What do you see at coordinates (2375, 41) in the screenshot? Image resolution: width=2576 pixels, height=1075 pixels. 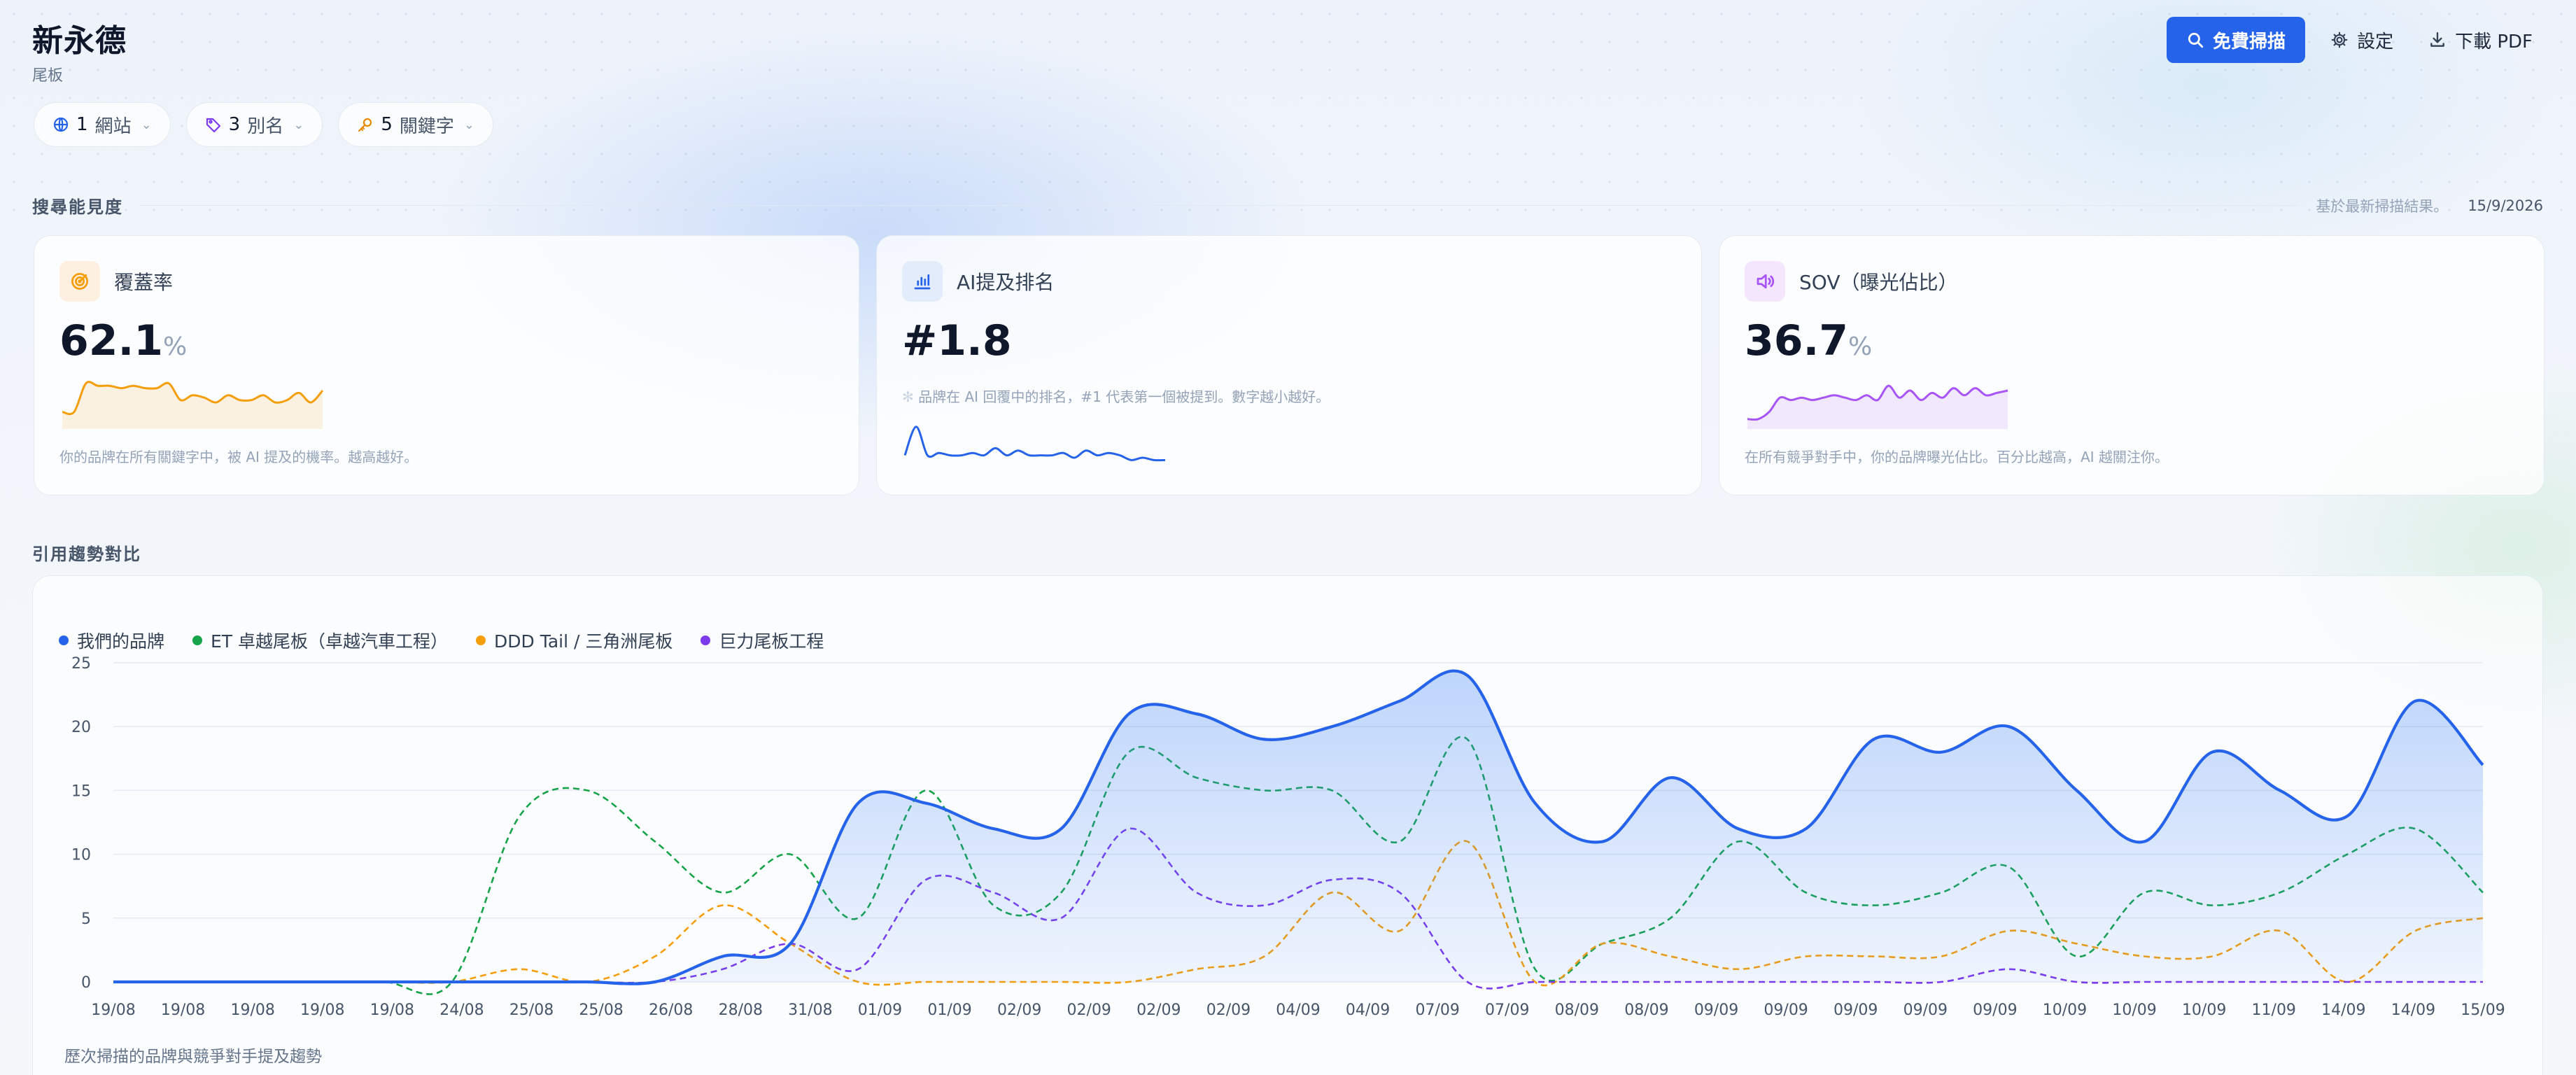 I see `settings-label: 設定` at bounding box center [2375, 41].